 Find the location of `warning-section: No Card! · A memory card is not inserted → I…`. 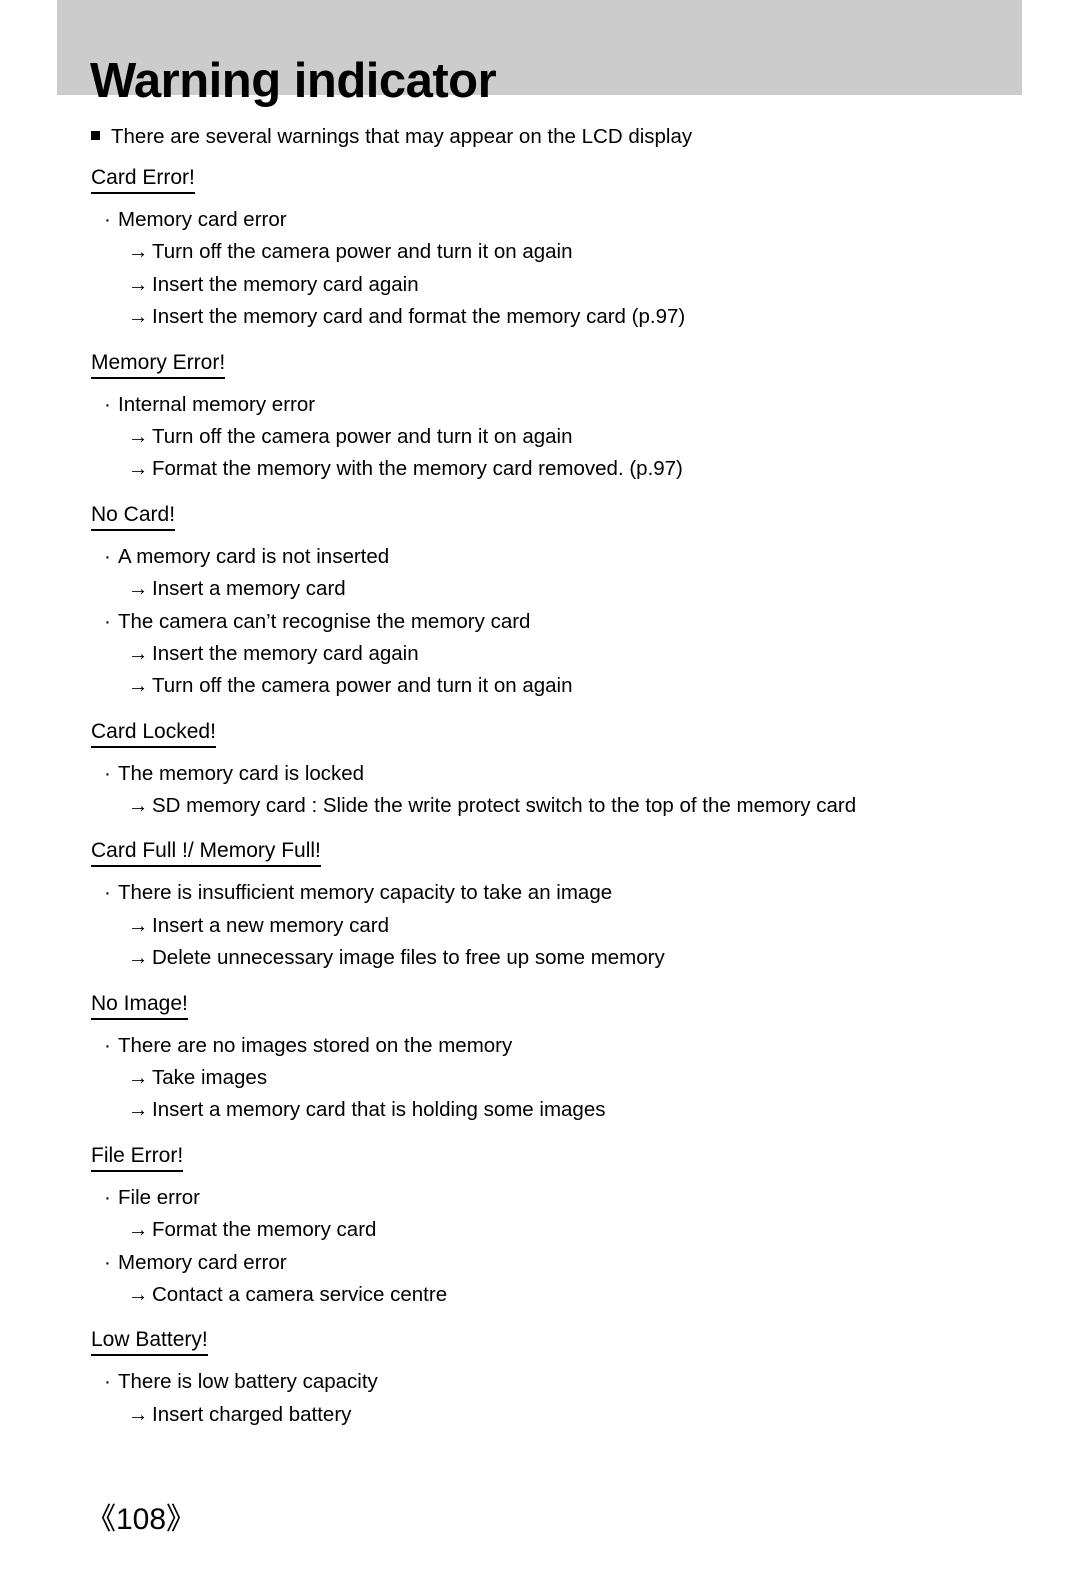

warning-section: No Card! · A memory card is not inserted → I… is located at coordinates (540, 603).